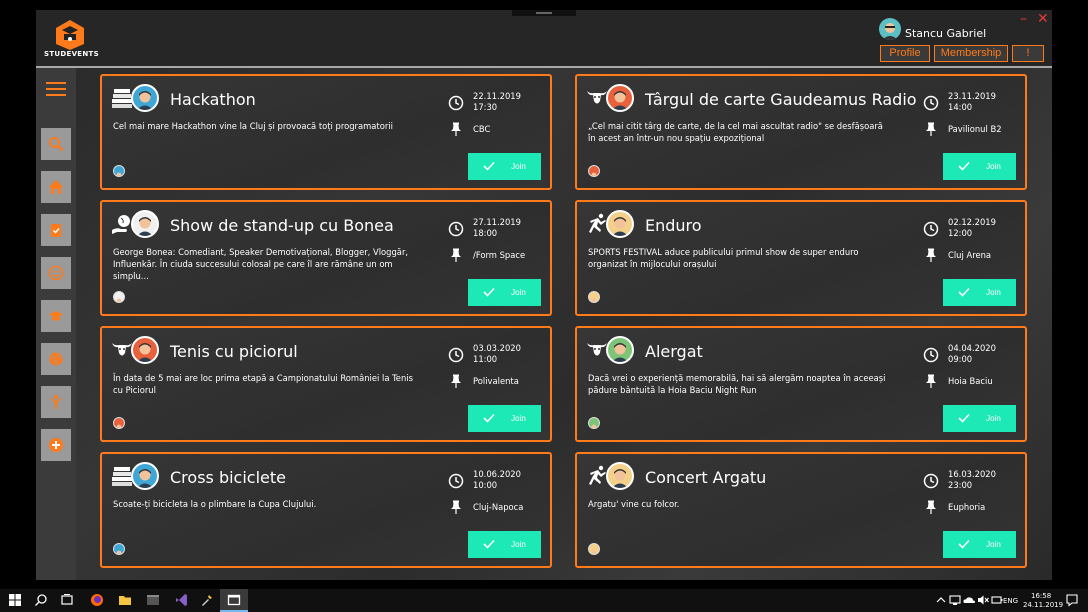 The height and width of the screenshot is (612, 1088). Describe the element at coordinates (972, 480) in the screenshot. I see `event-datetime: 16.03.2020 23:00` at that location.